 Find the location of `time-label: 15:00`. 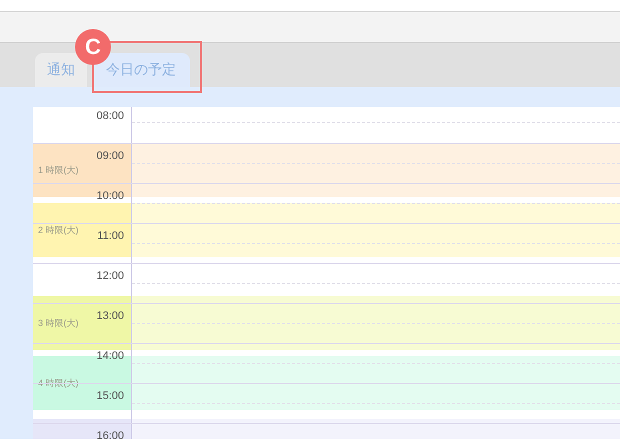

time-label: 15:00 is located at coordinates (110, 396).